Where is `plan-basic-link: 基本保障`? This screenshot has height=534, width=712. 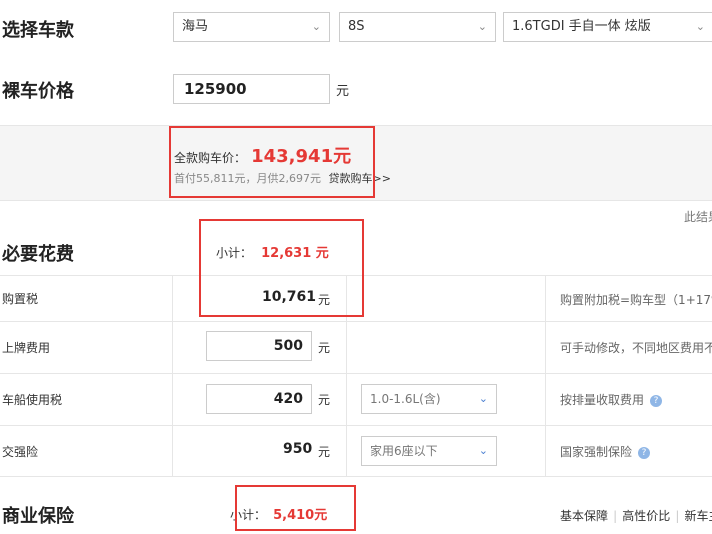
plan-basic-link: 基本保障 is located at coordinates (584, 516).